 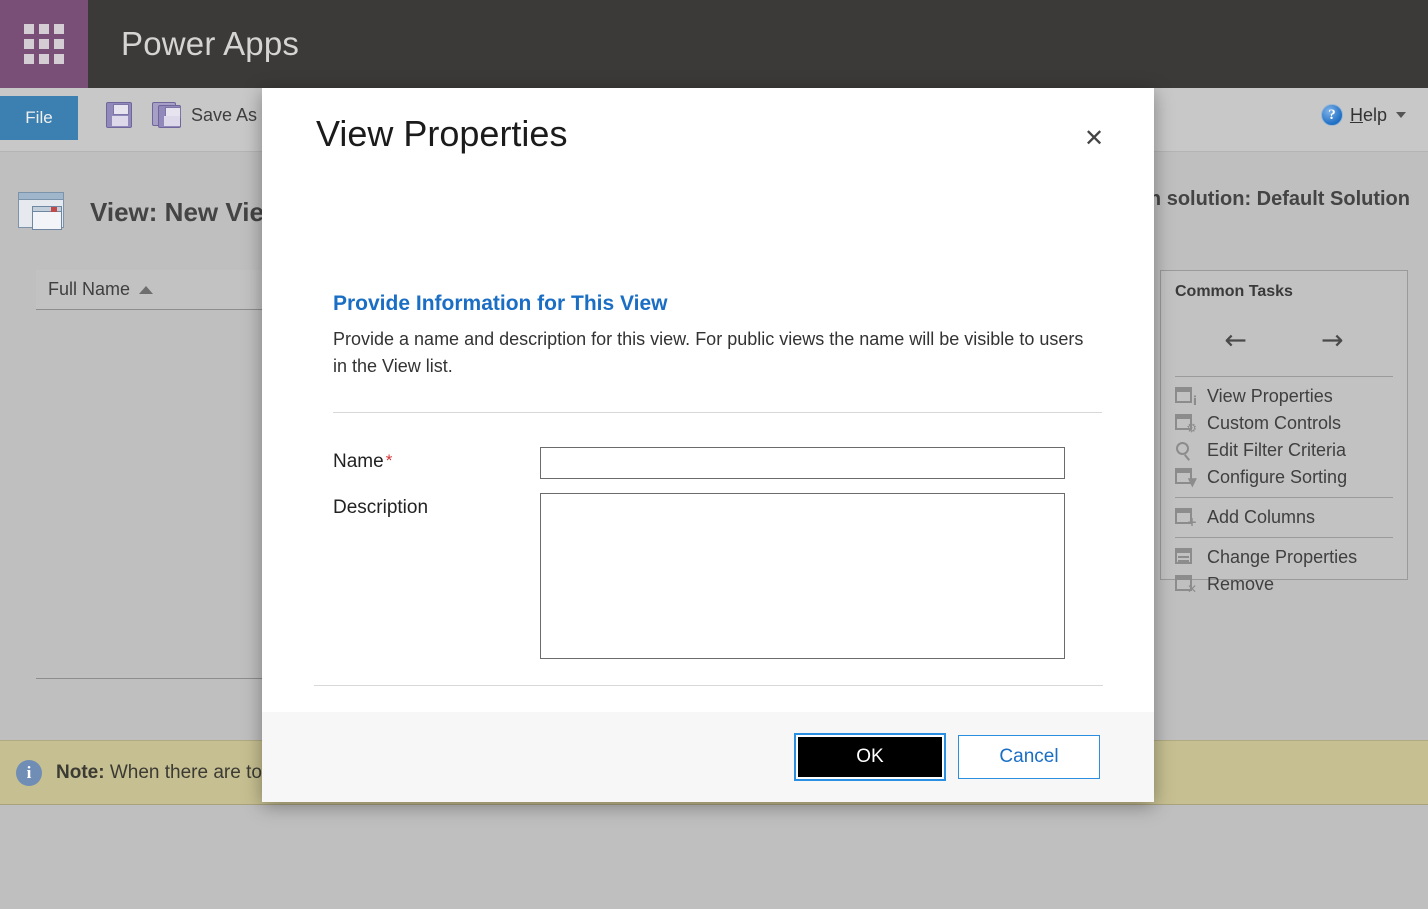 What do you see at coordinates (1261, 517) in the screenshot?
I see `common-task-label: Add Columns` at bounding box center [1261, 517].